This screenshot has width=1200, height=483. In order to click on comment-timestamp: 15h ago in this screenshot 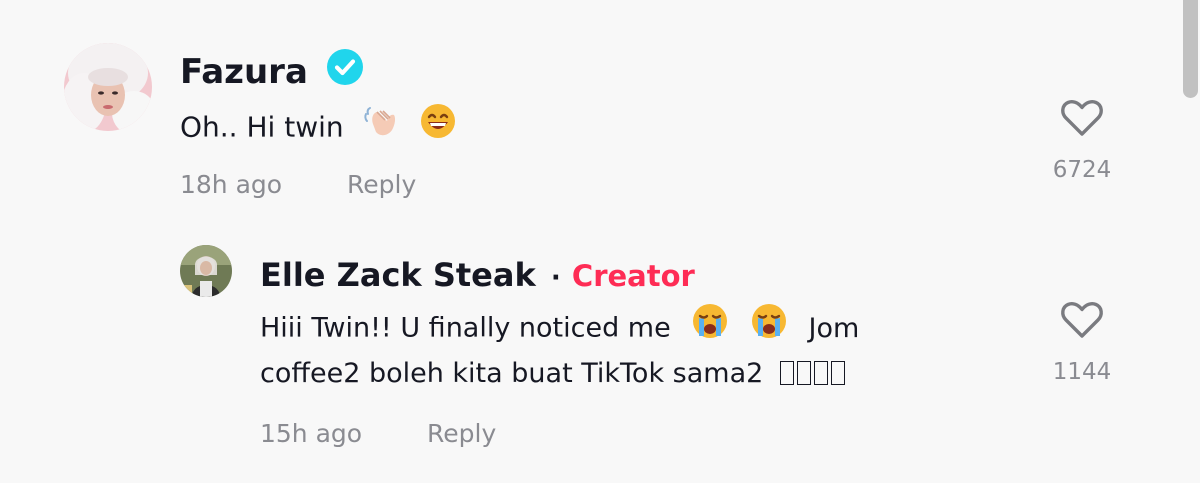, I will do `click(311, 433)`.